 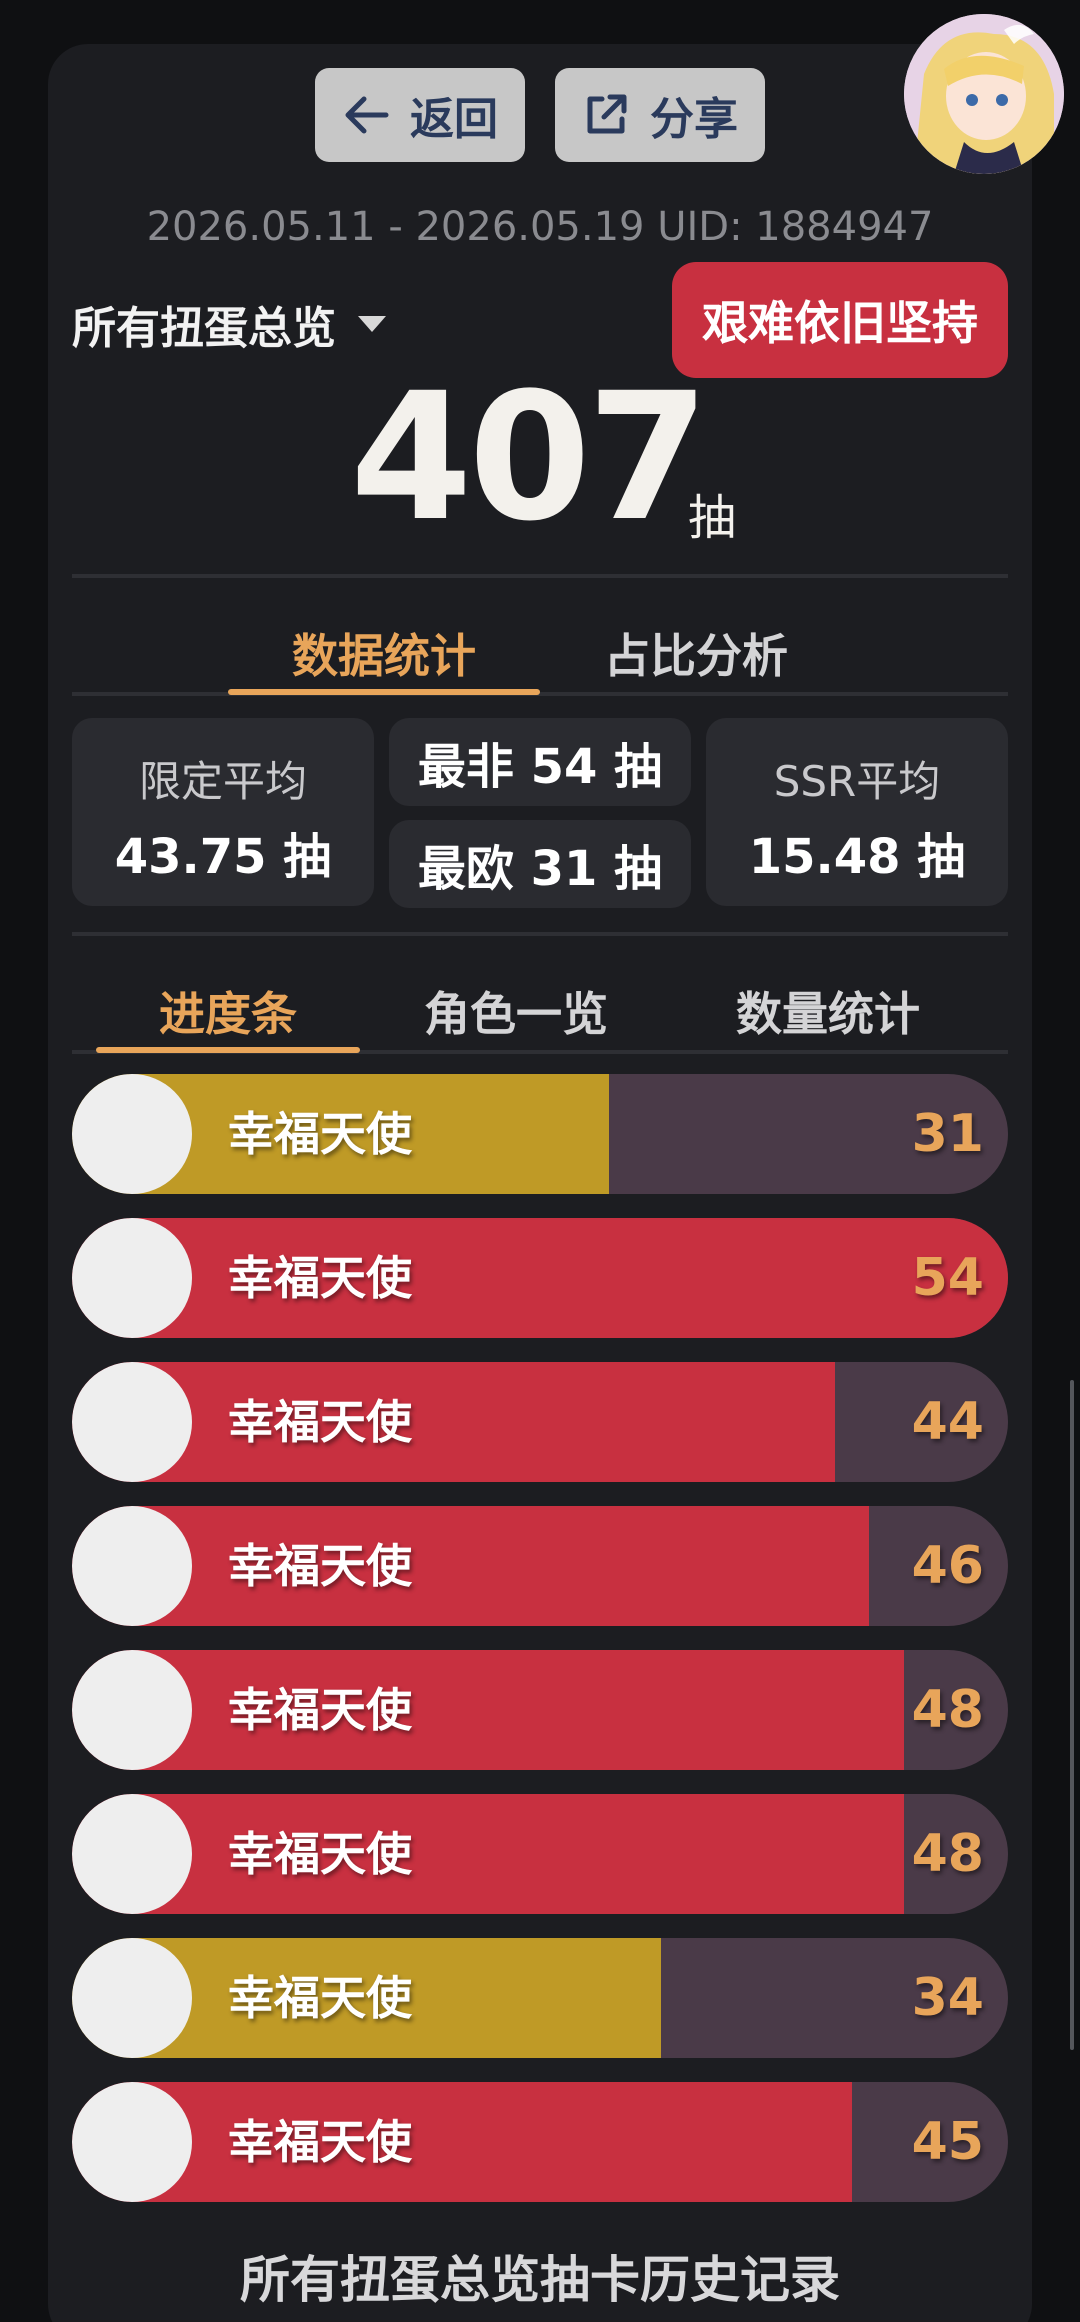 What do you see at coordinates (947, 1998) in the screenshot?
I see `pull-count: 34` at bounding box center [947, 1998].